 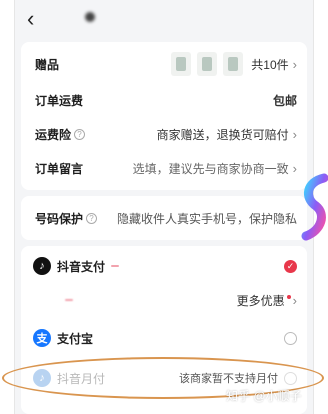 What do you see at coordinates (42, 378) in the screenshot?
I see `monthly-pay-icon: ♪` at bounding box center [42, 378].